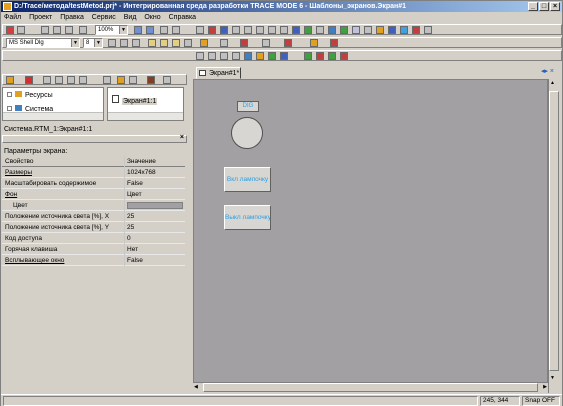 The width and height of the screenshot is (563, 406). I want to click on browser-icon, so click(428, 30).